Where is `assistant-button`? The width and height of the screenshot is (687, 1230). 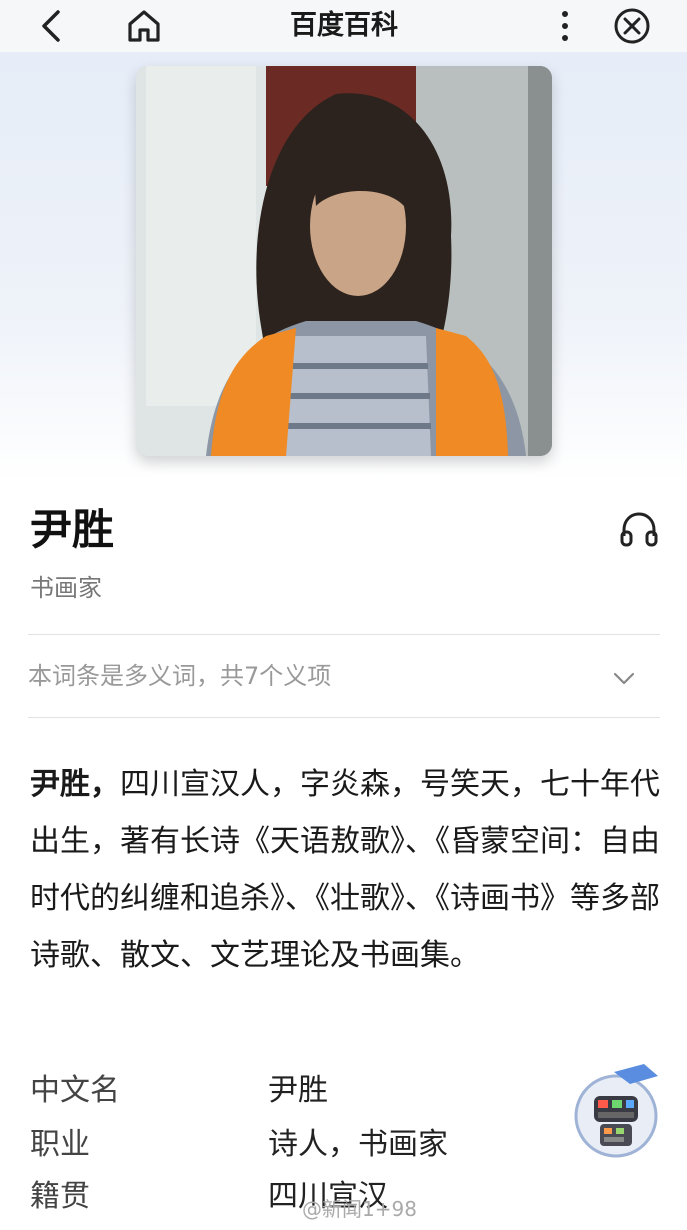 assistant-button is located at coordinates (619, 1110).